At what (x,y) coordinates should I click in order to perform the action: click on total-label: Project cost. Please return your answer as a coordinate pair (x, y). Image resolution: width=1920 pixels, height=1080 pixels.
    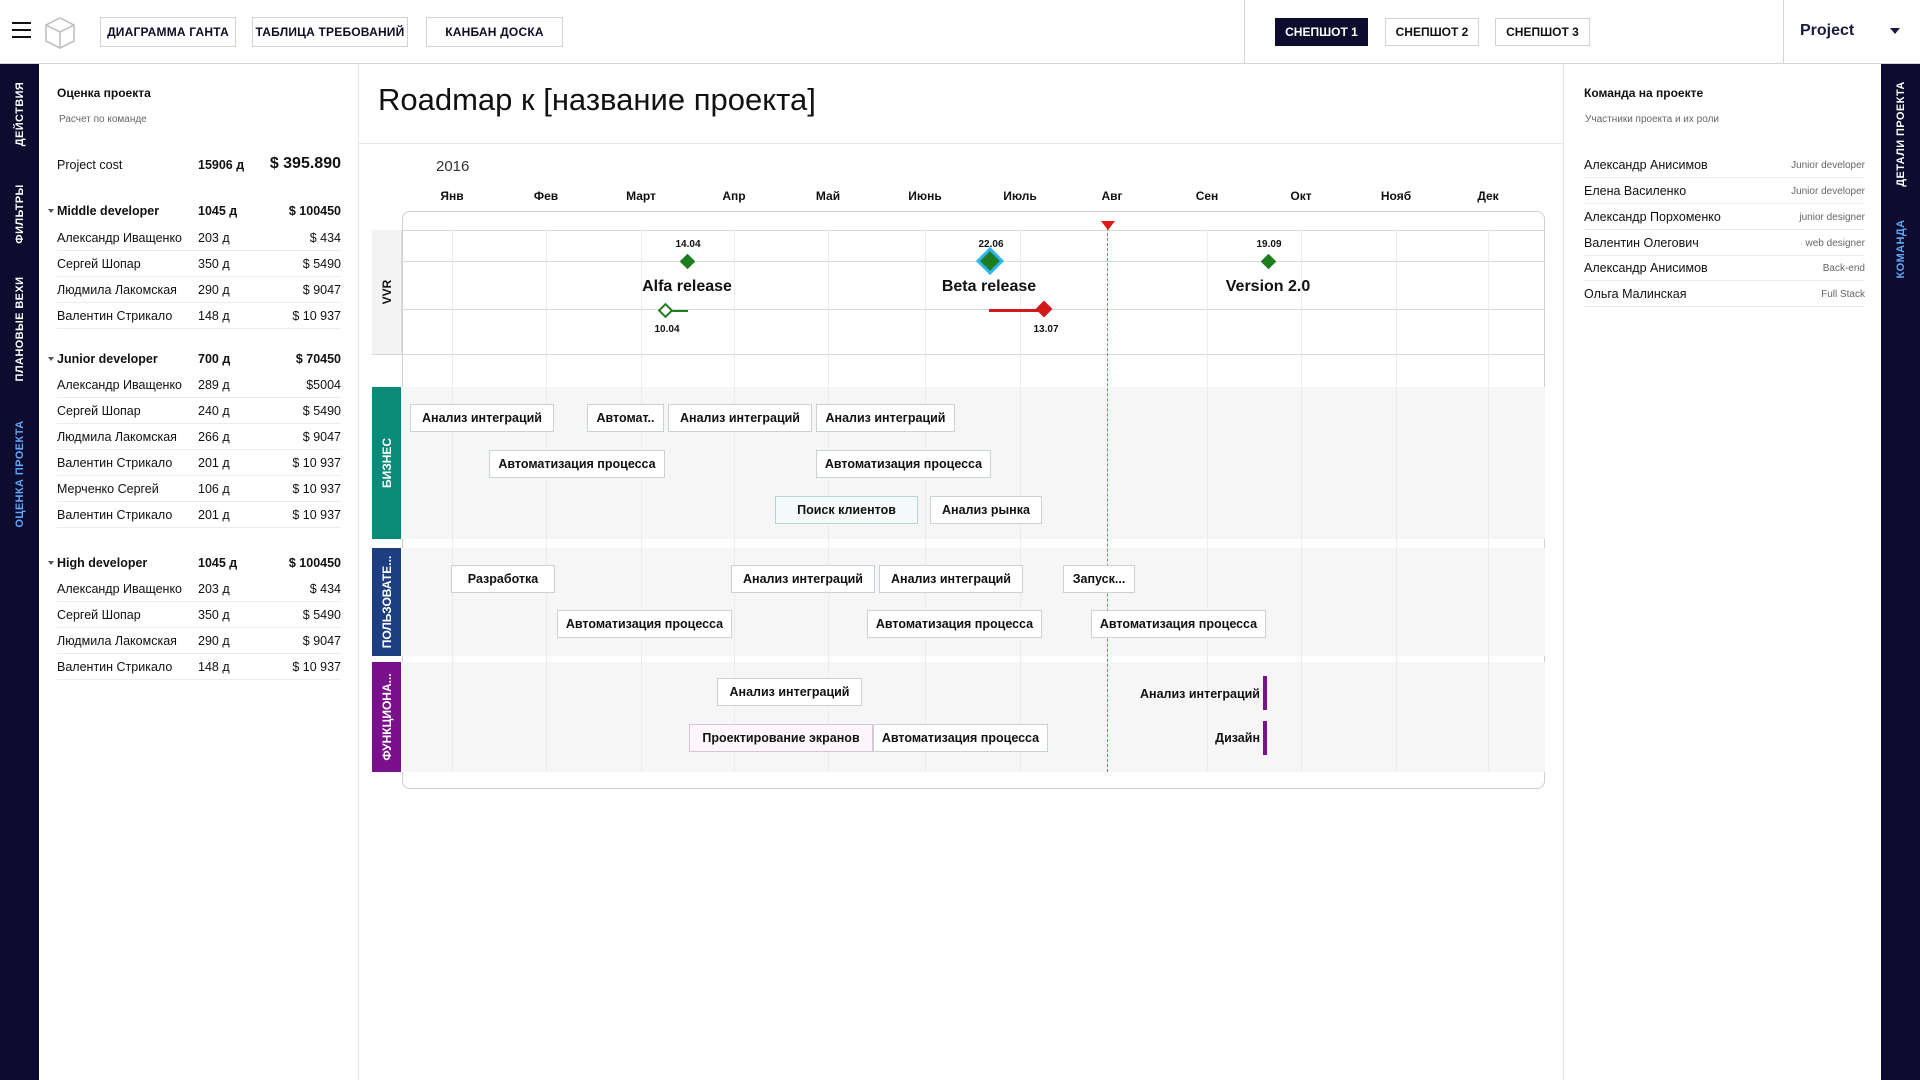
    Looking at the image, I should click on (90, 165).